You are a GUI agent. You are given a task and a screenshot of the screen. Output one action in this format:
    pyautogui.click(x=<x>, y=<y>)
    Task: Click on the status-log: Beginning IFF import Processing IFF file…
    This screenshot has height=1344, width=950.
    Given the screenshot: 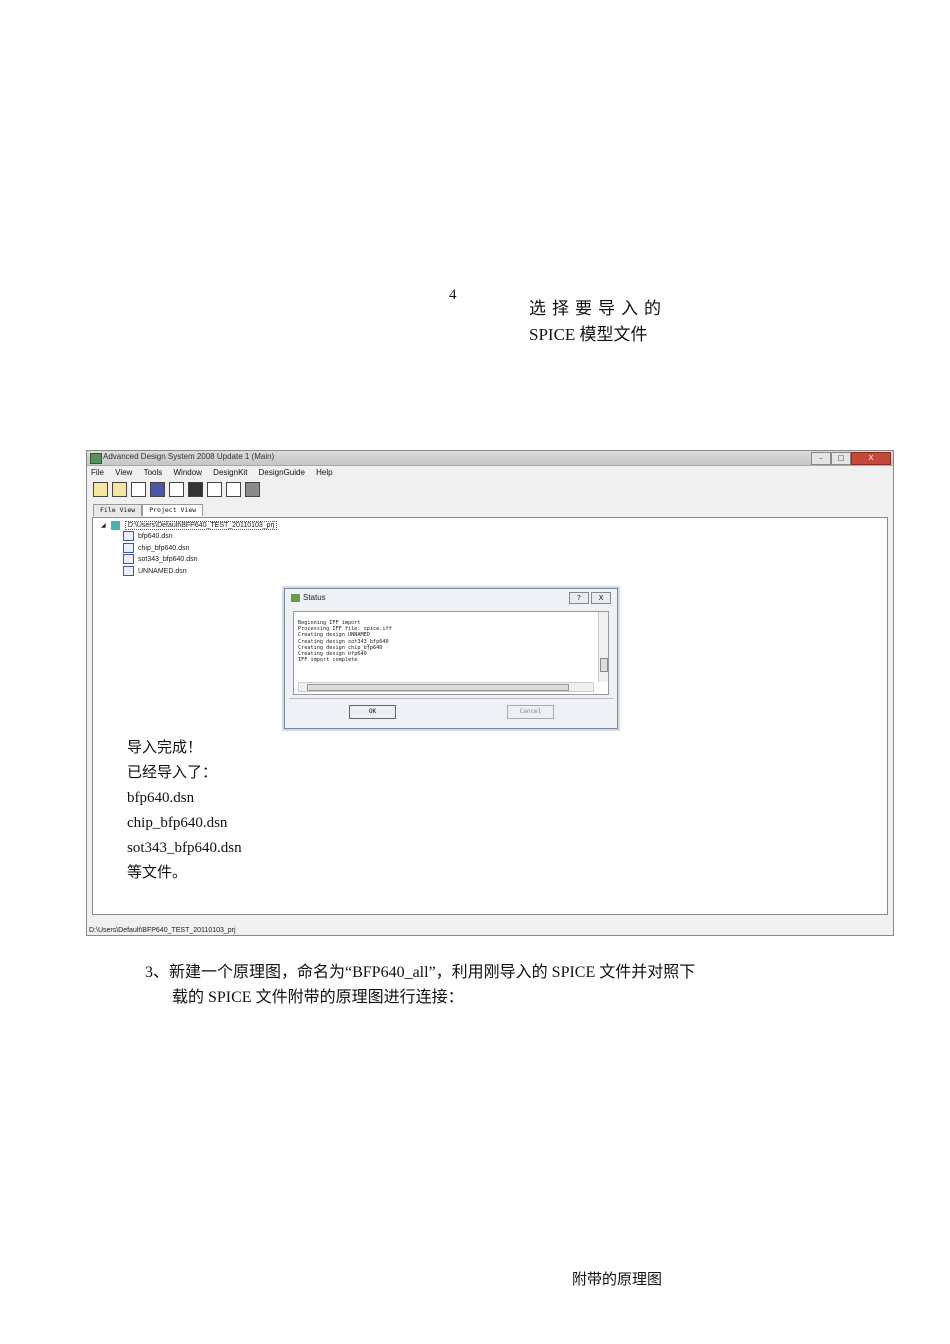 What is the action you would take?
    pyautogui.click(x=345, y=641)
    